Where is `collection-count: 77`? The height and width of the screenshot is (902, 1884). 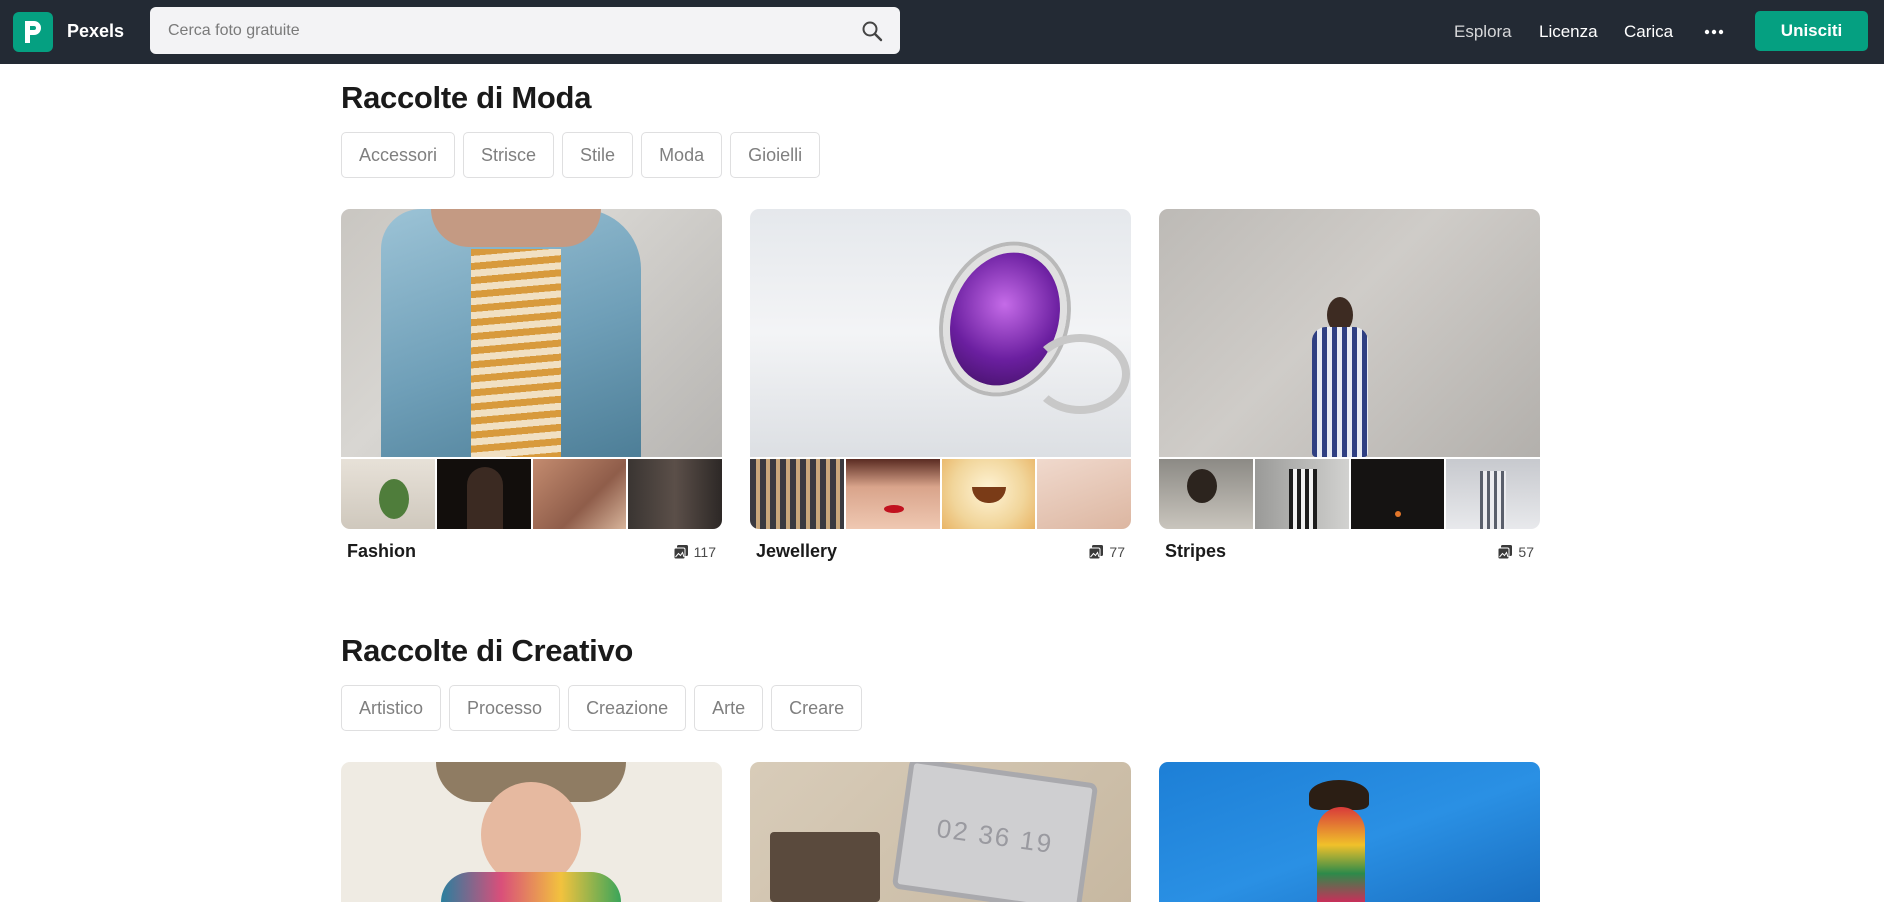
collection-count: 77 is located at coordinates (1106, 552).